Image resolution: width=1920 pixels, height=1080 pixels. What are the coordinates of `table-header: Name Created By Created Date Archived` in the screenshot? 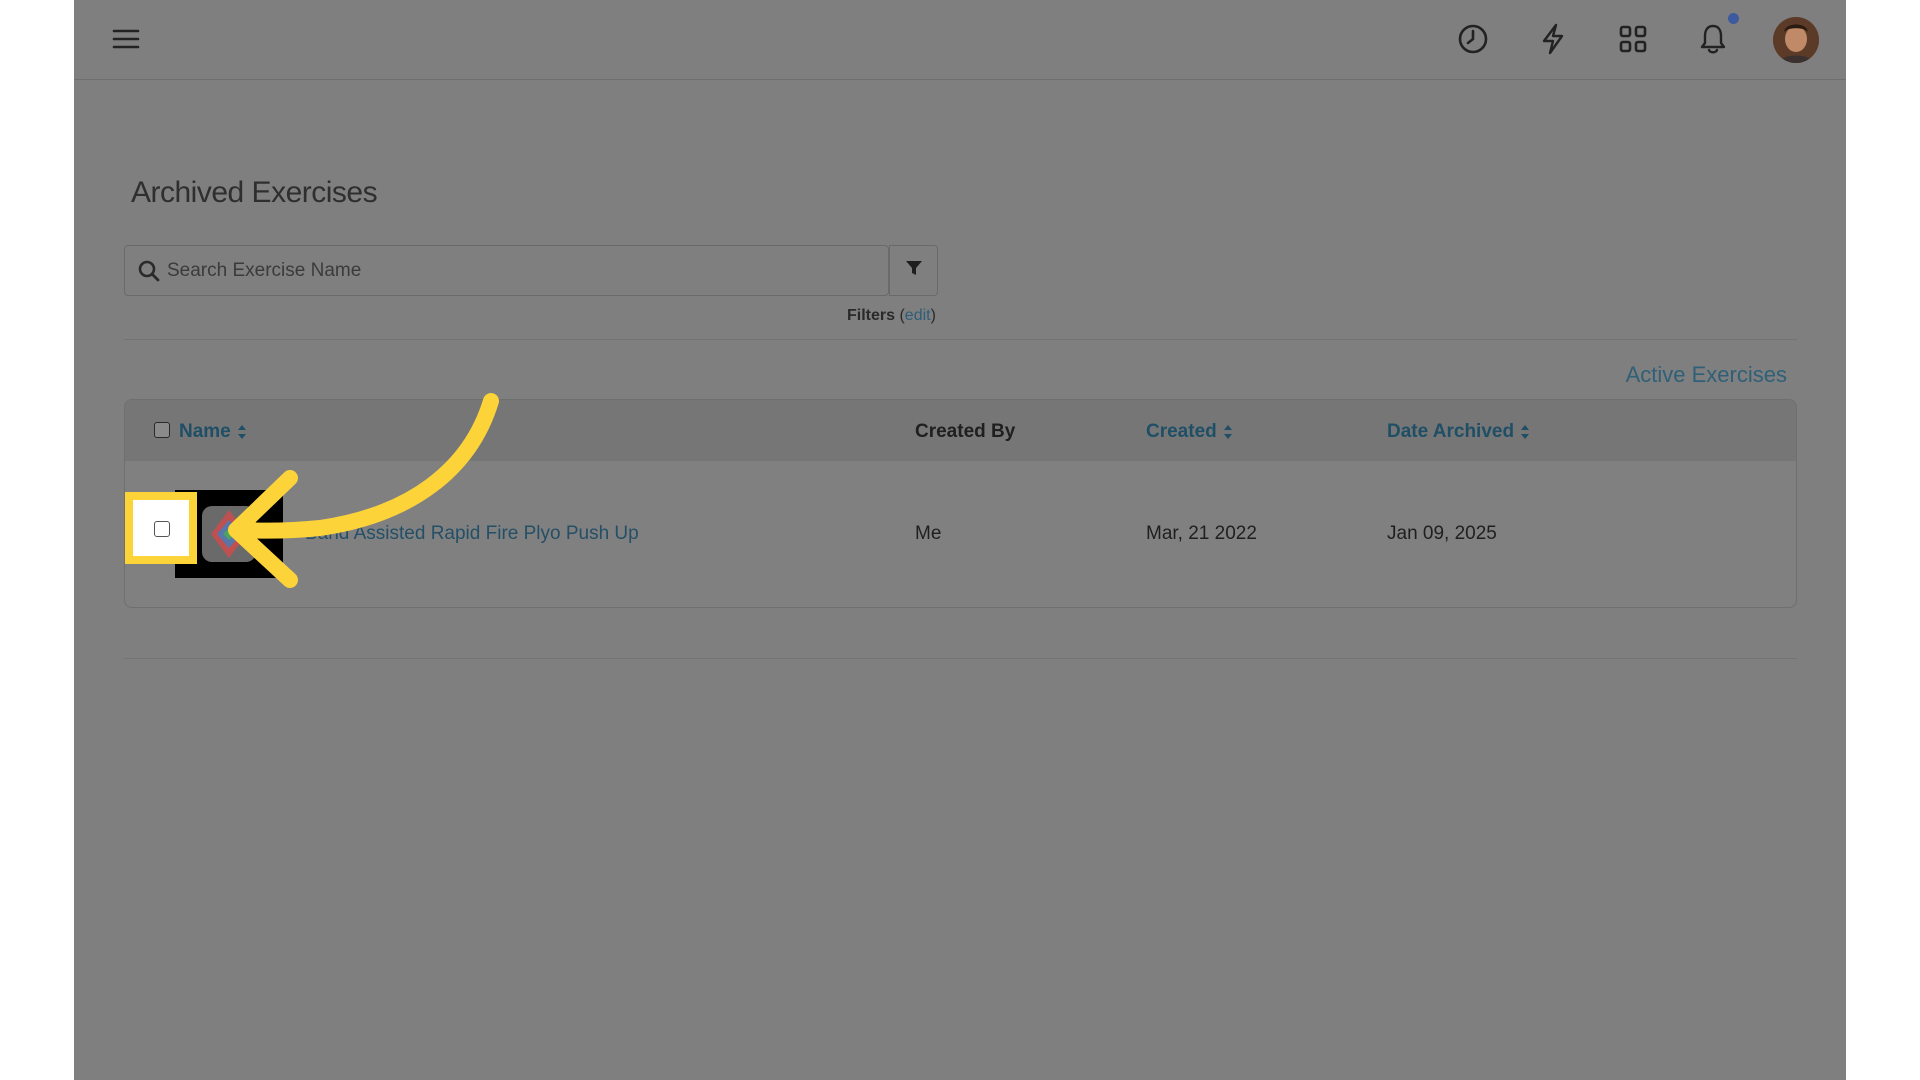 It's located at (960, 430).